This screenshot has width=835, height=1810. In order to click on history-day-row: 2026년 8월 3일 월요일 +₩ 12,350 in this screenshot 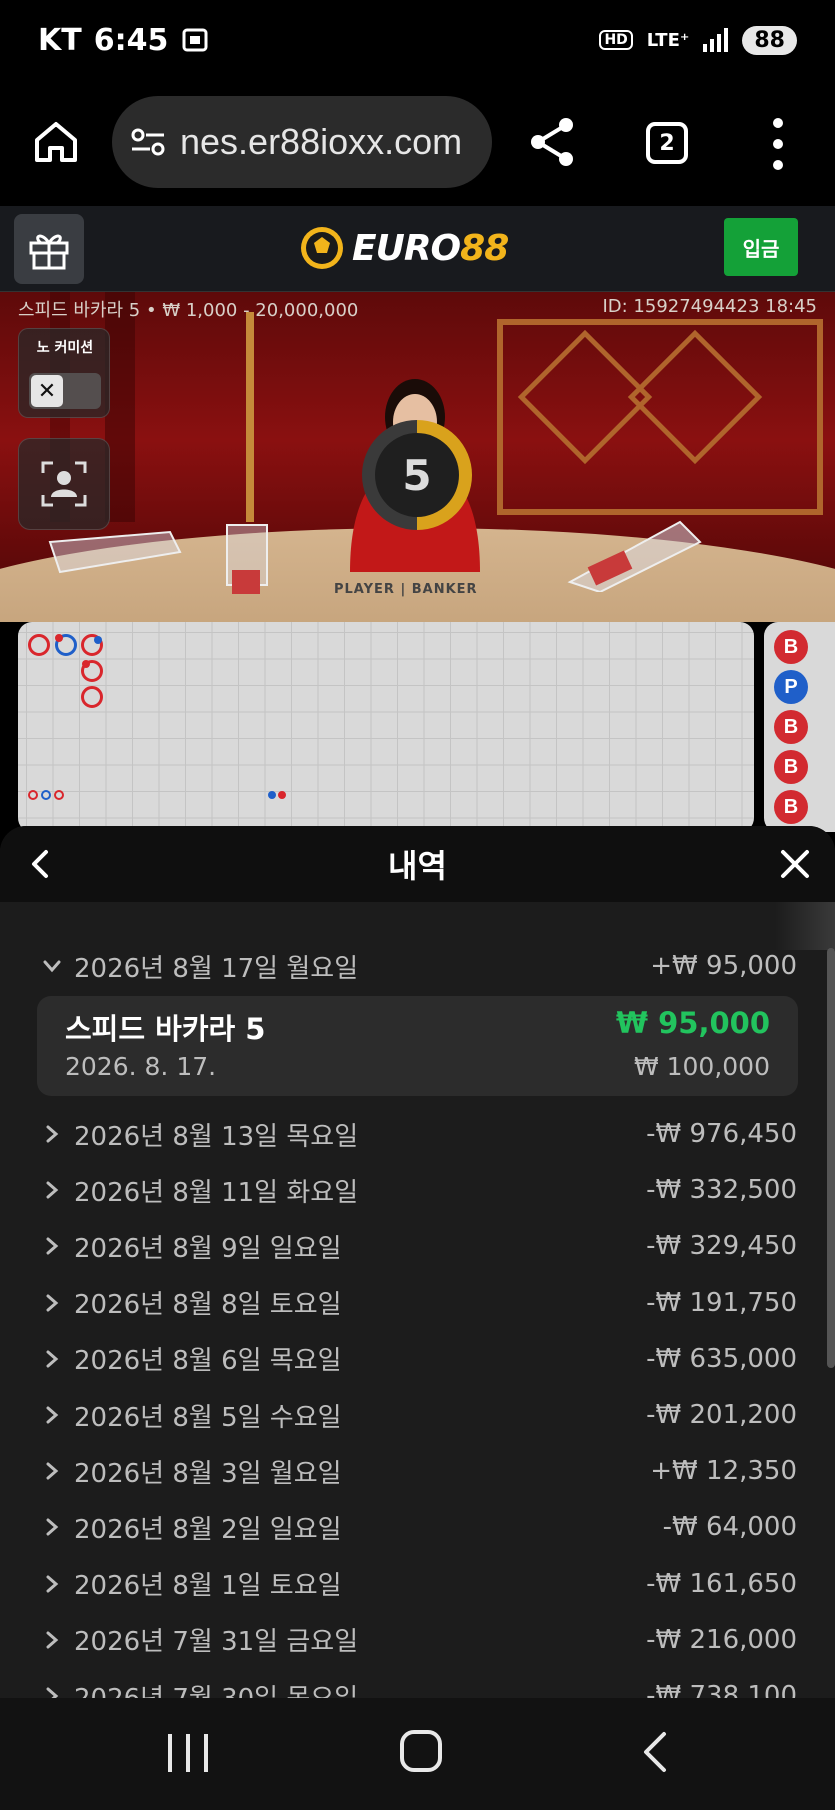, I will do `click(417, 1471)`.